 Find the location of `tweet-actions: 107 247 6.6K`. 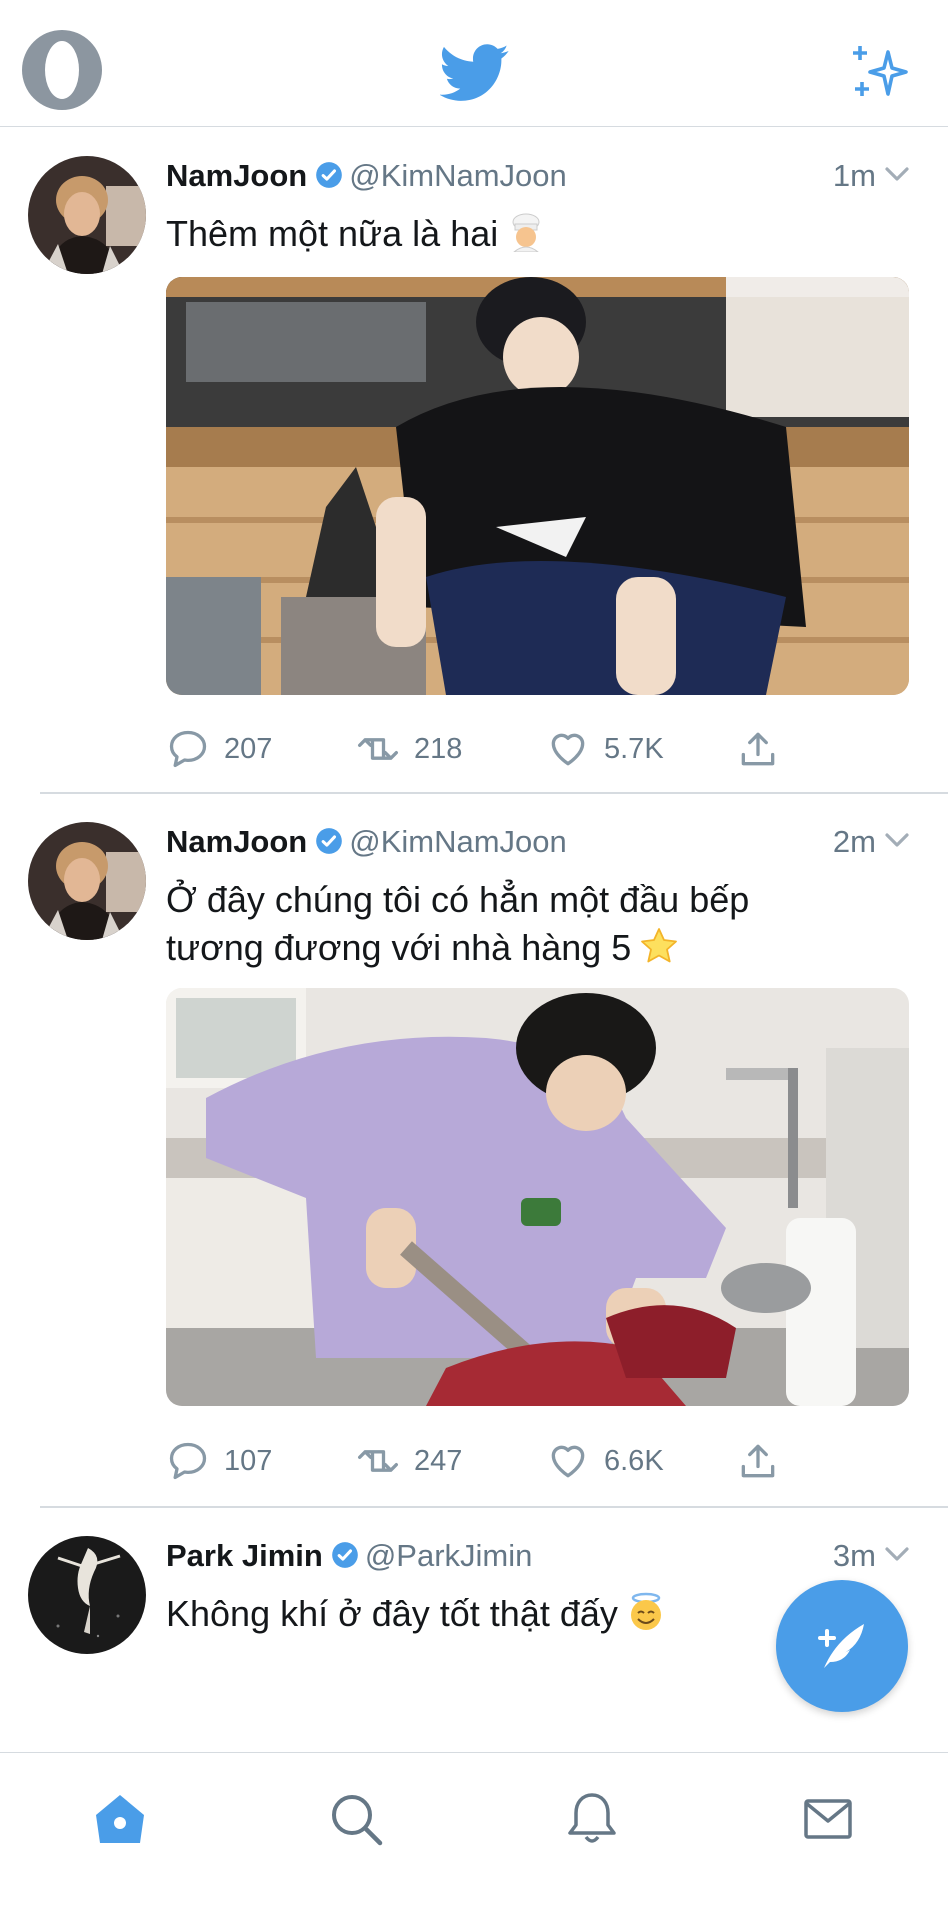

tweet-actions: 107 247 6.6K is located at coordinates (516, 1461).